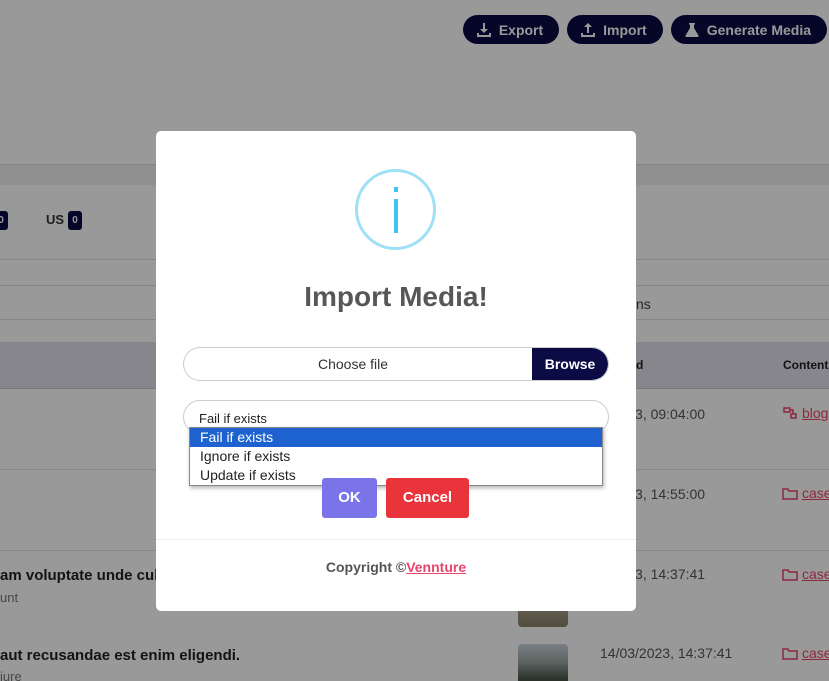 The image size is (829, 681). What do you see at coordinates (427, 498) in the screenshot?
I see `cancel-button: Cancel` at bounding box center [427, 498].